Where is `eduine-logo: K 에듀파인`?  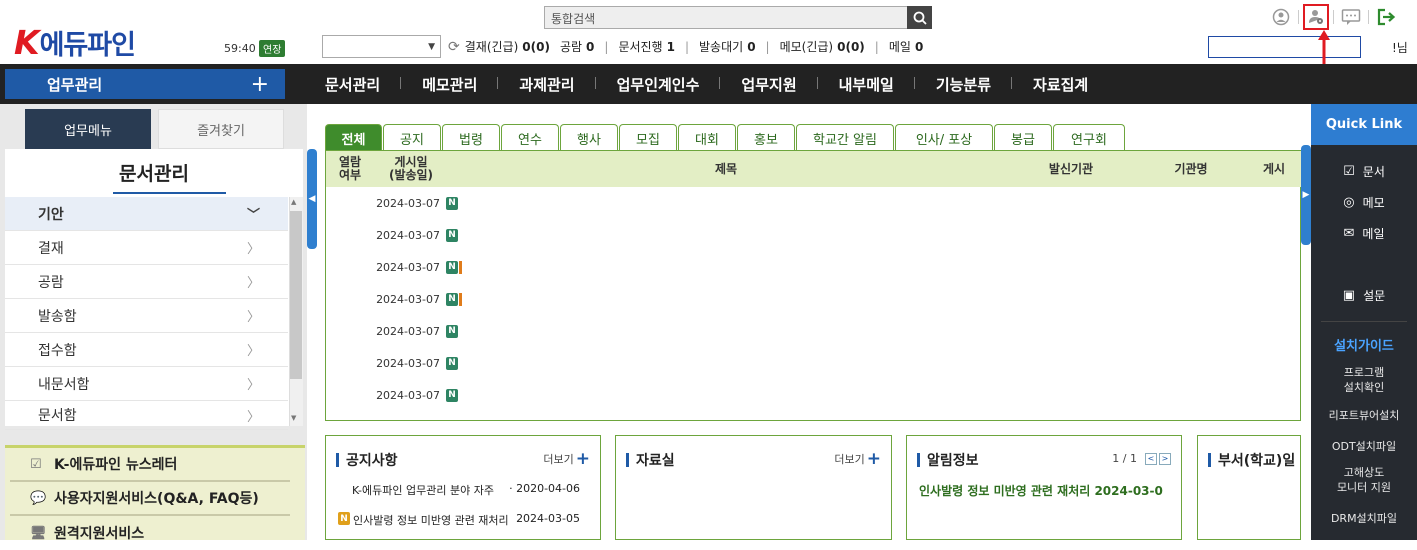 eduine-logo: K 에듀파인 is located at coordinates (75, 42).